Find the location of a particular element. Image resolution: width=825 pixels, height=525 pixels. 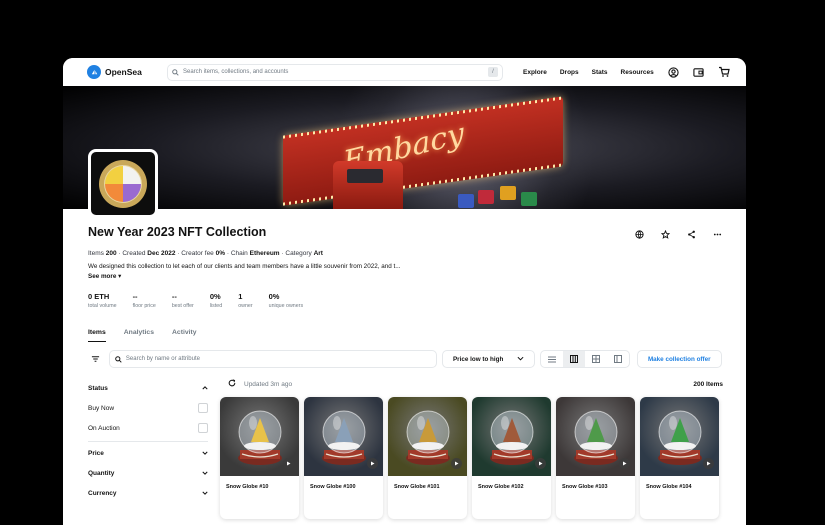

nft-name: Snow Globe #104 is located at coordinates (669, 487).